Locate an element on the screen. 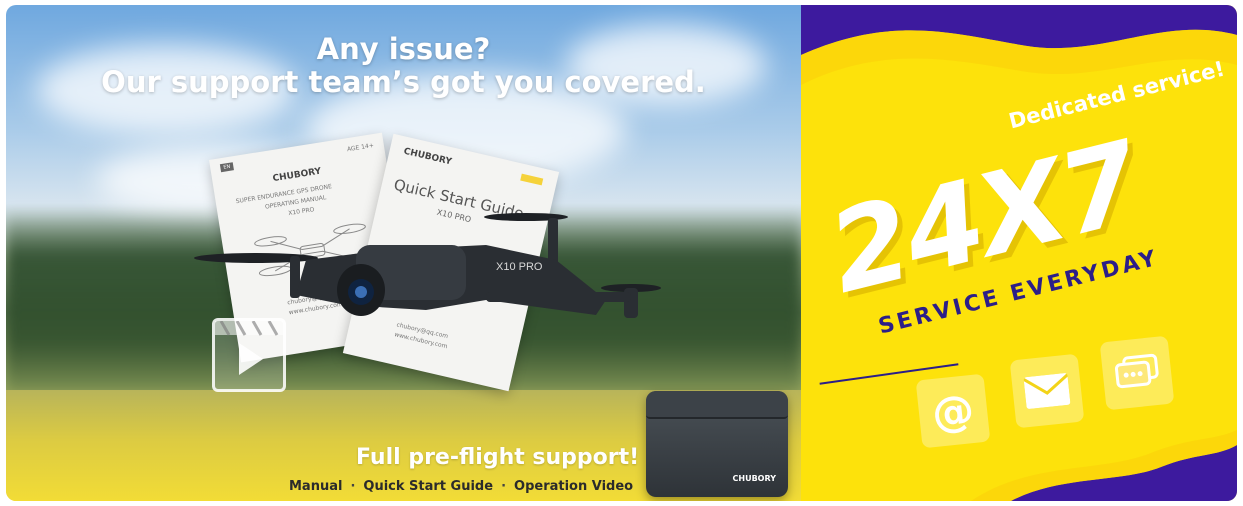  manual-badge: EN is located at coordinates (226, 167).